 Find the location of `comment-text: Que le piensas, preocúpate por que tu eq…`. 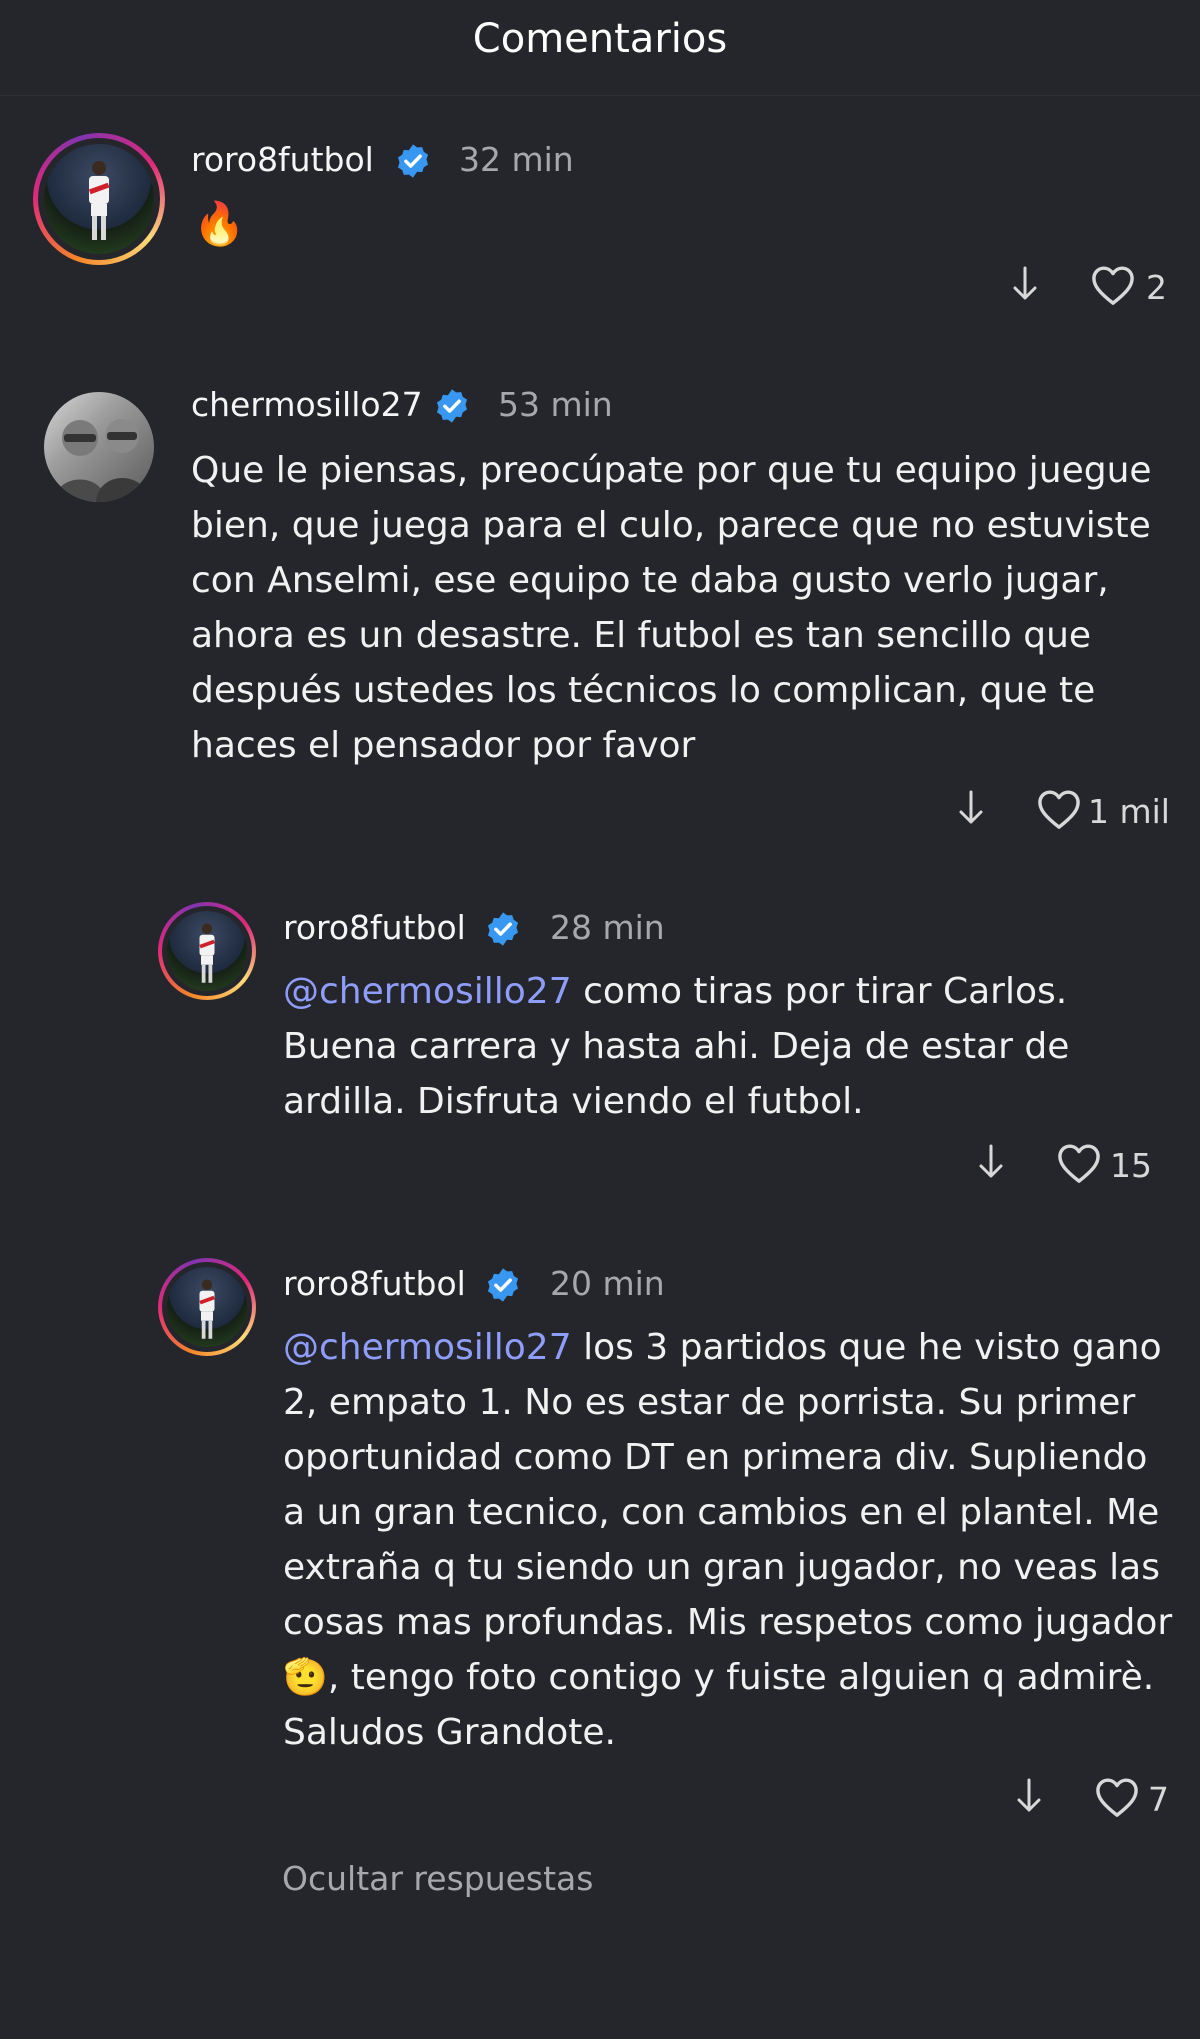

comment-text: Que le piensas, preocúpate por que tu eq… is located at coordinates (671, 608).